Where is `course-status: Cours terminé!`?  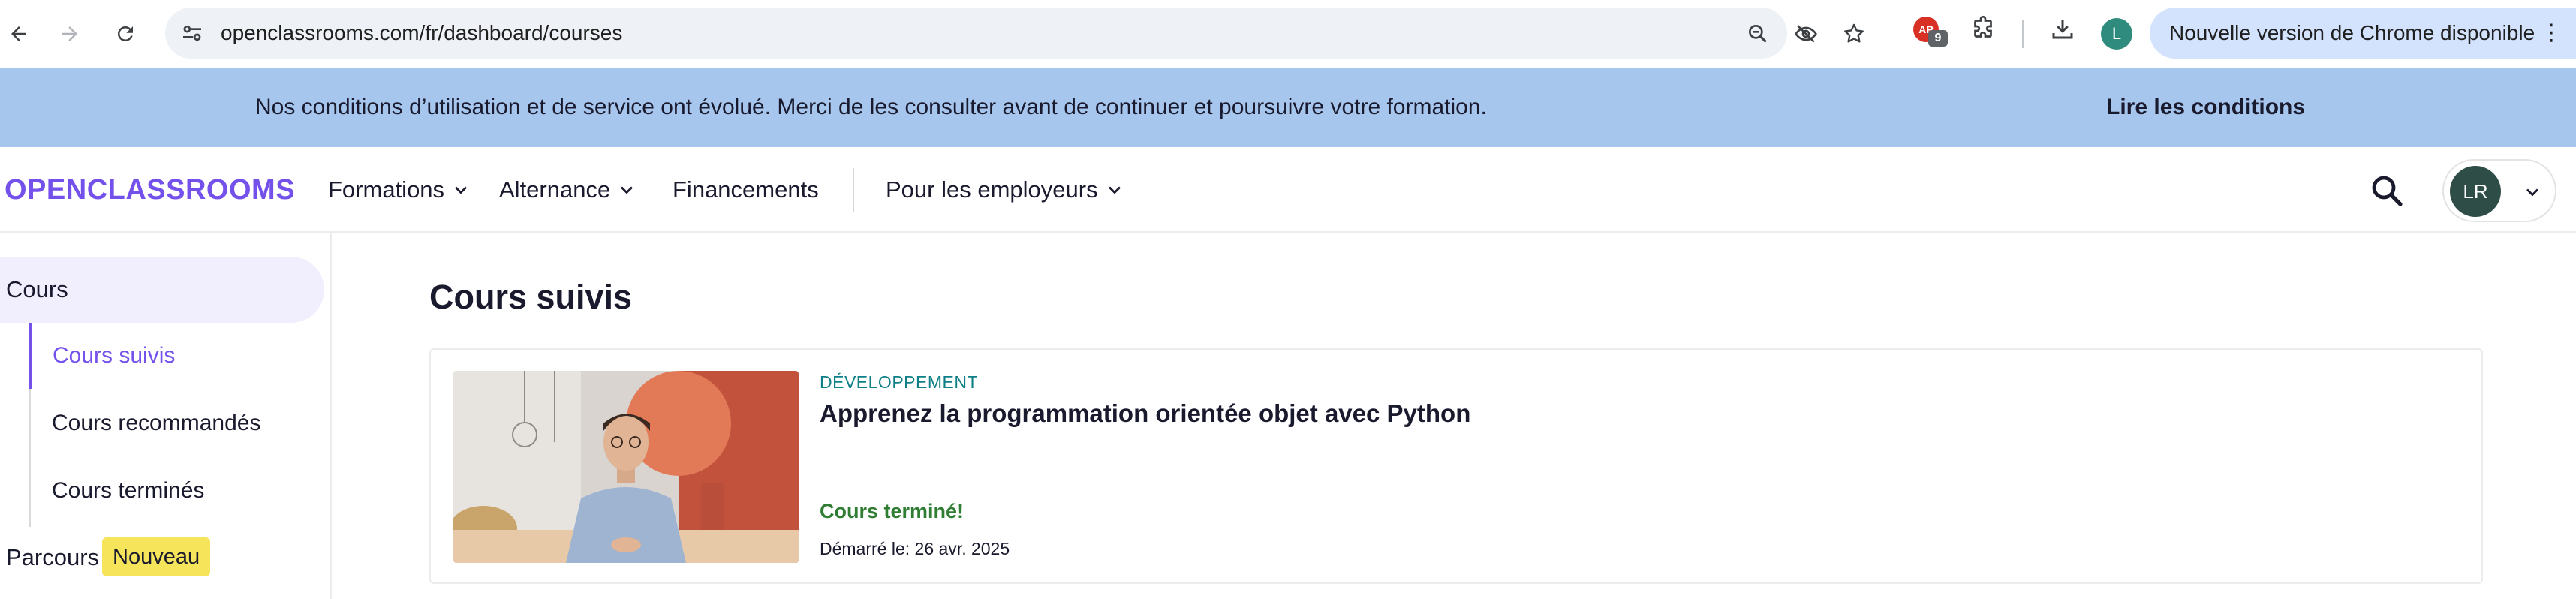
course-status: Cours terminé! is located at coordinates (892, 511).